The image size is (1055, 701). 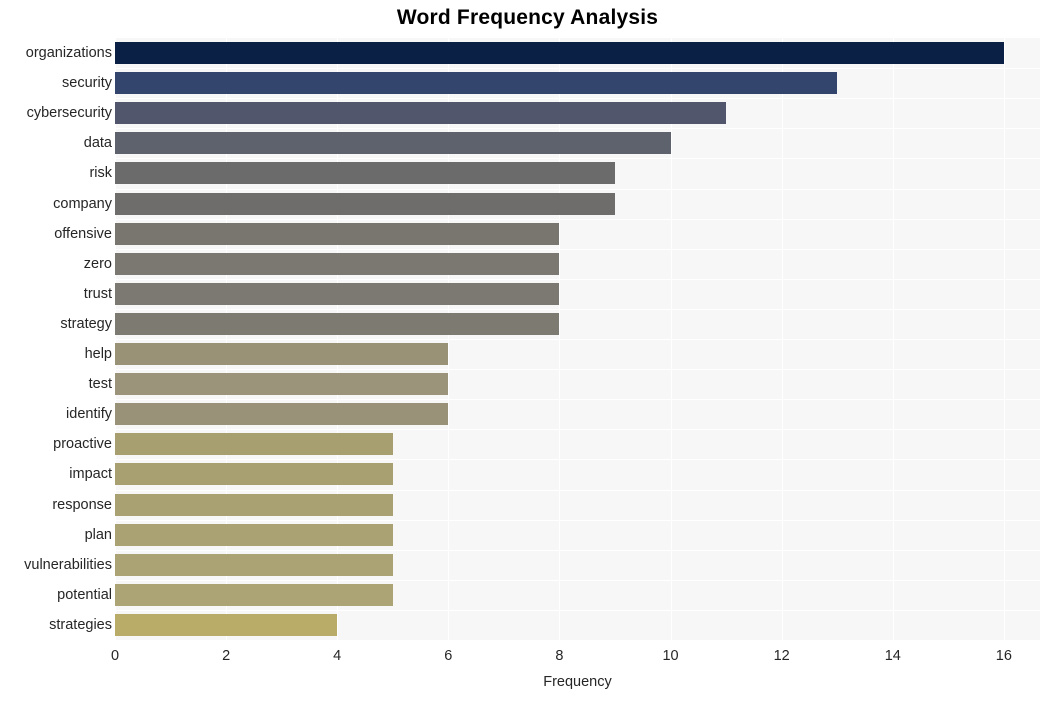 I want to click on x-tick-label: 2, so click(x=226, y=656).